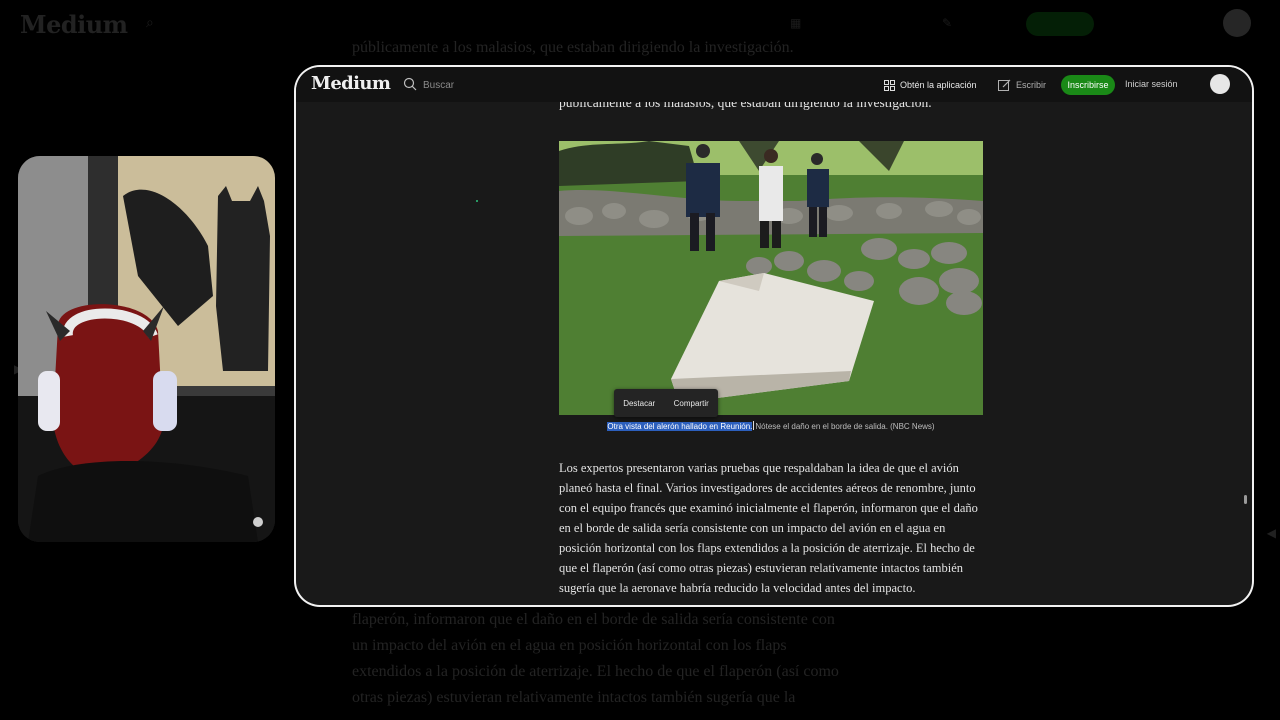 Image resolution: width=1280 pixels, height=720 pixels. Describe the element at coordinates (1220, 84) in the screenshot. I see `avatar` at that location.